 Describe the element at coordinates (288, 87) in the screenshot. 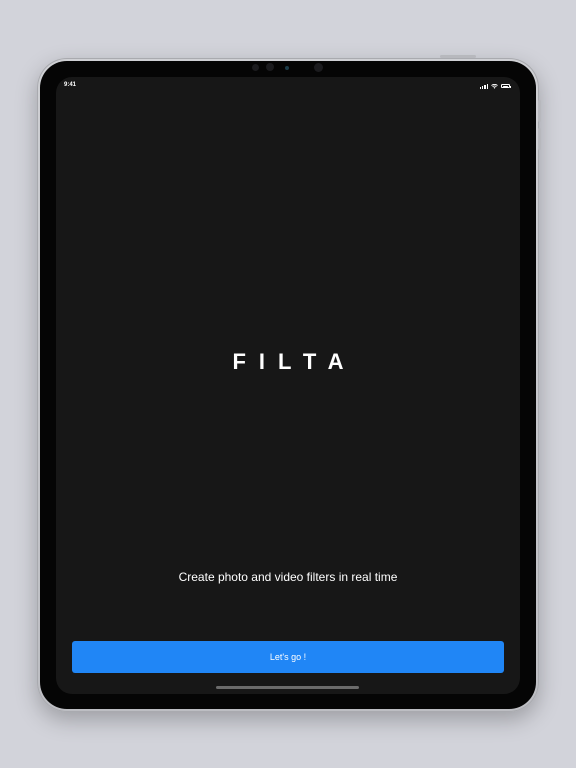

I see `status-bar: 9:41` at that location.